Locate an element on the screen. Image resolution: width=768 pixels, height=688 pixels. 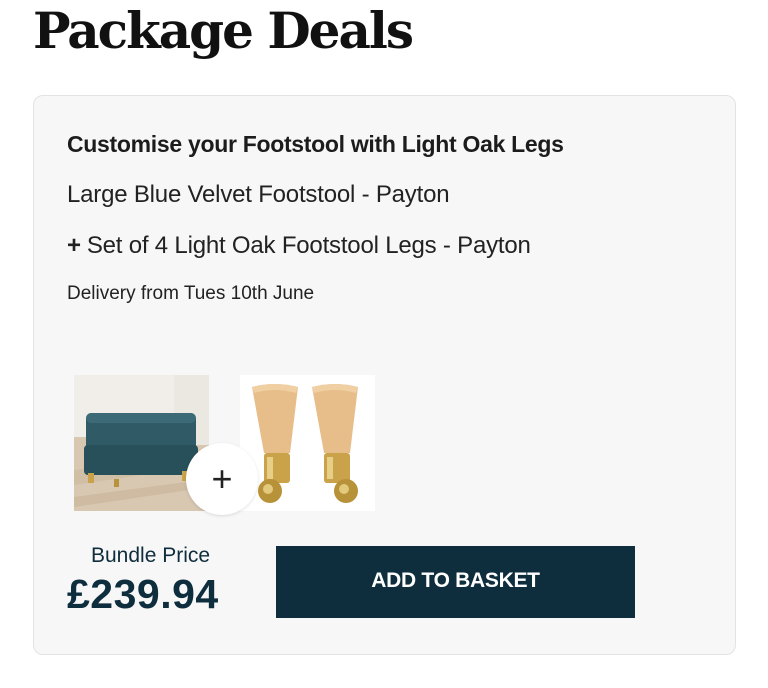
page-title: Package Deals is located at coordinates (223, 30).